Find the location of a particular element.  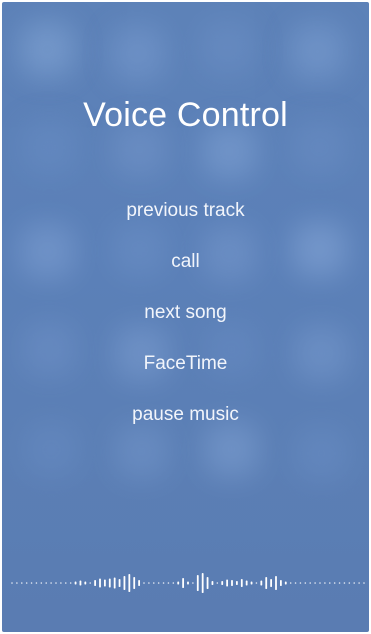

audio-waveform-icon is located at coordinates (188, 583).